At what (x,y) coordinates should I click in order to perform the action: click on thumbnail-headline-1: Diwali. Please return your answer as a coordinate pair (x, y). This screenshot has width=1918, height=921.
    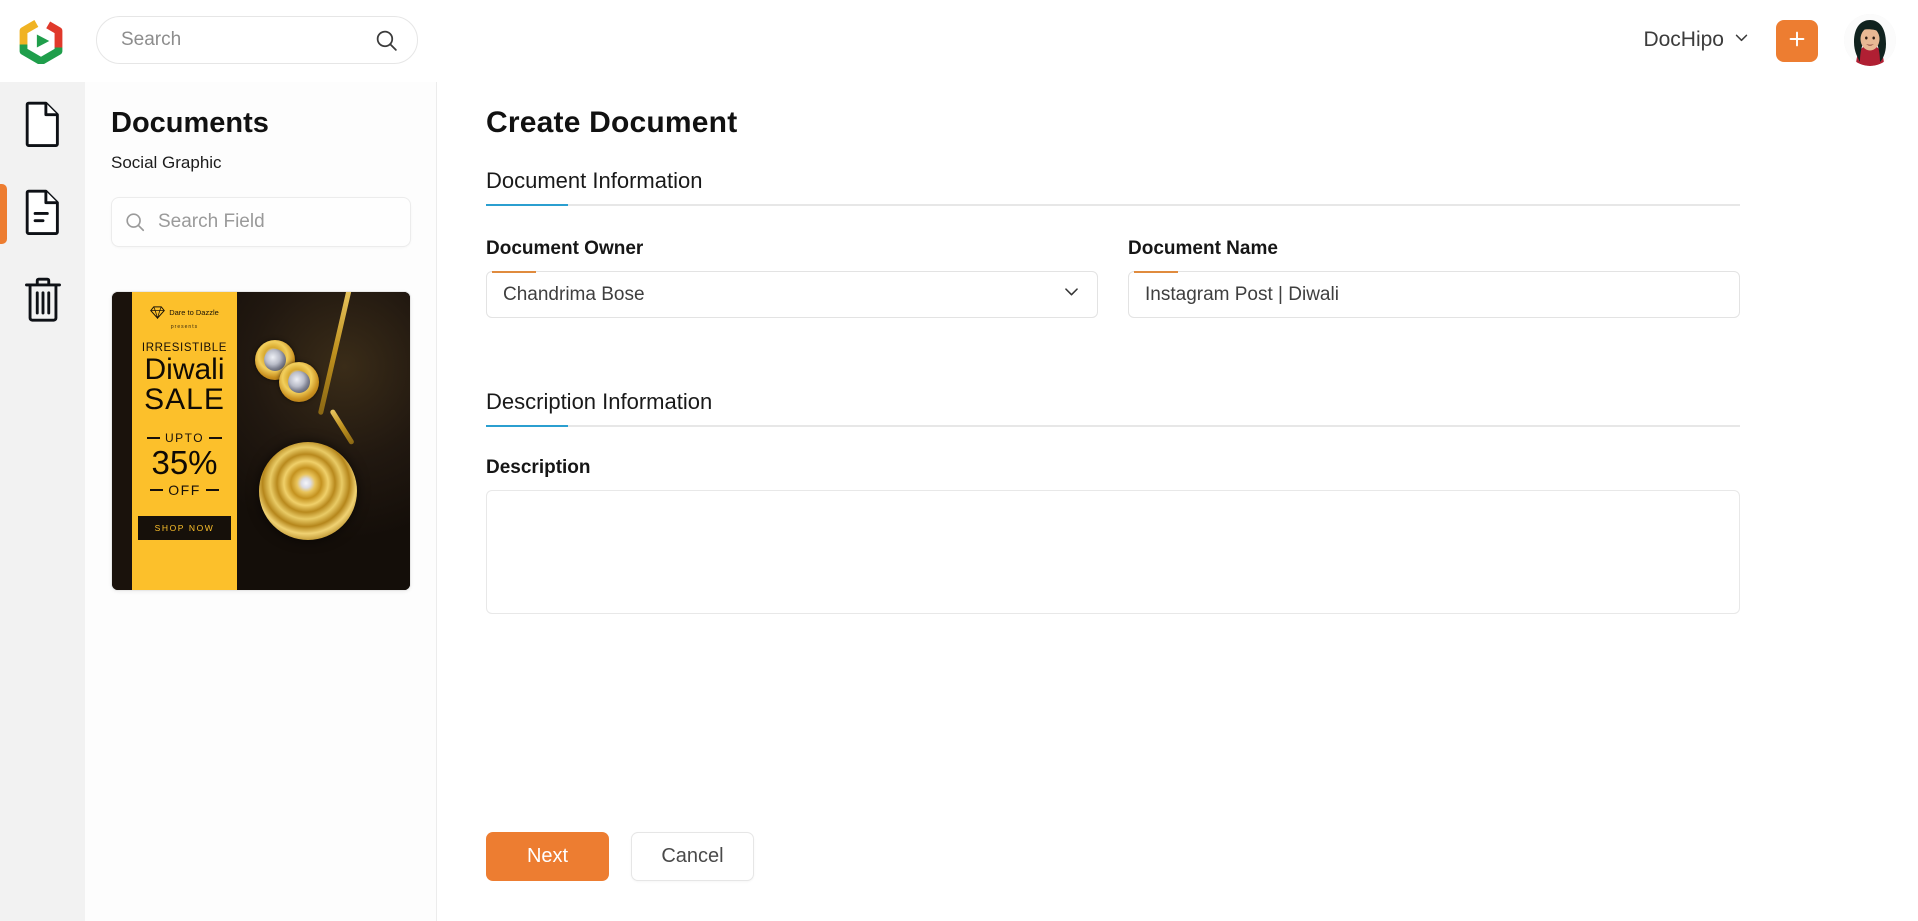
    Looking at the image, I should click on (184, 369).